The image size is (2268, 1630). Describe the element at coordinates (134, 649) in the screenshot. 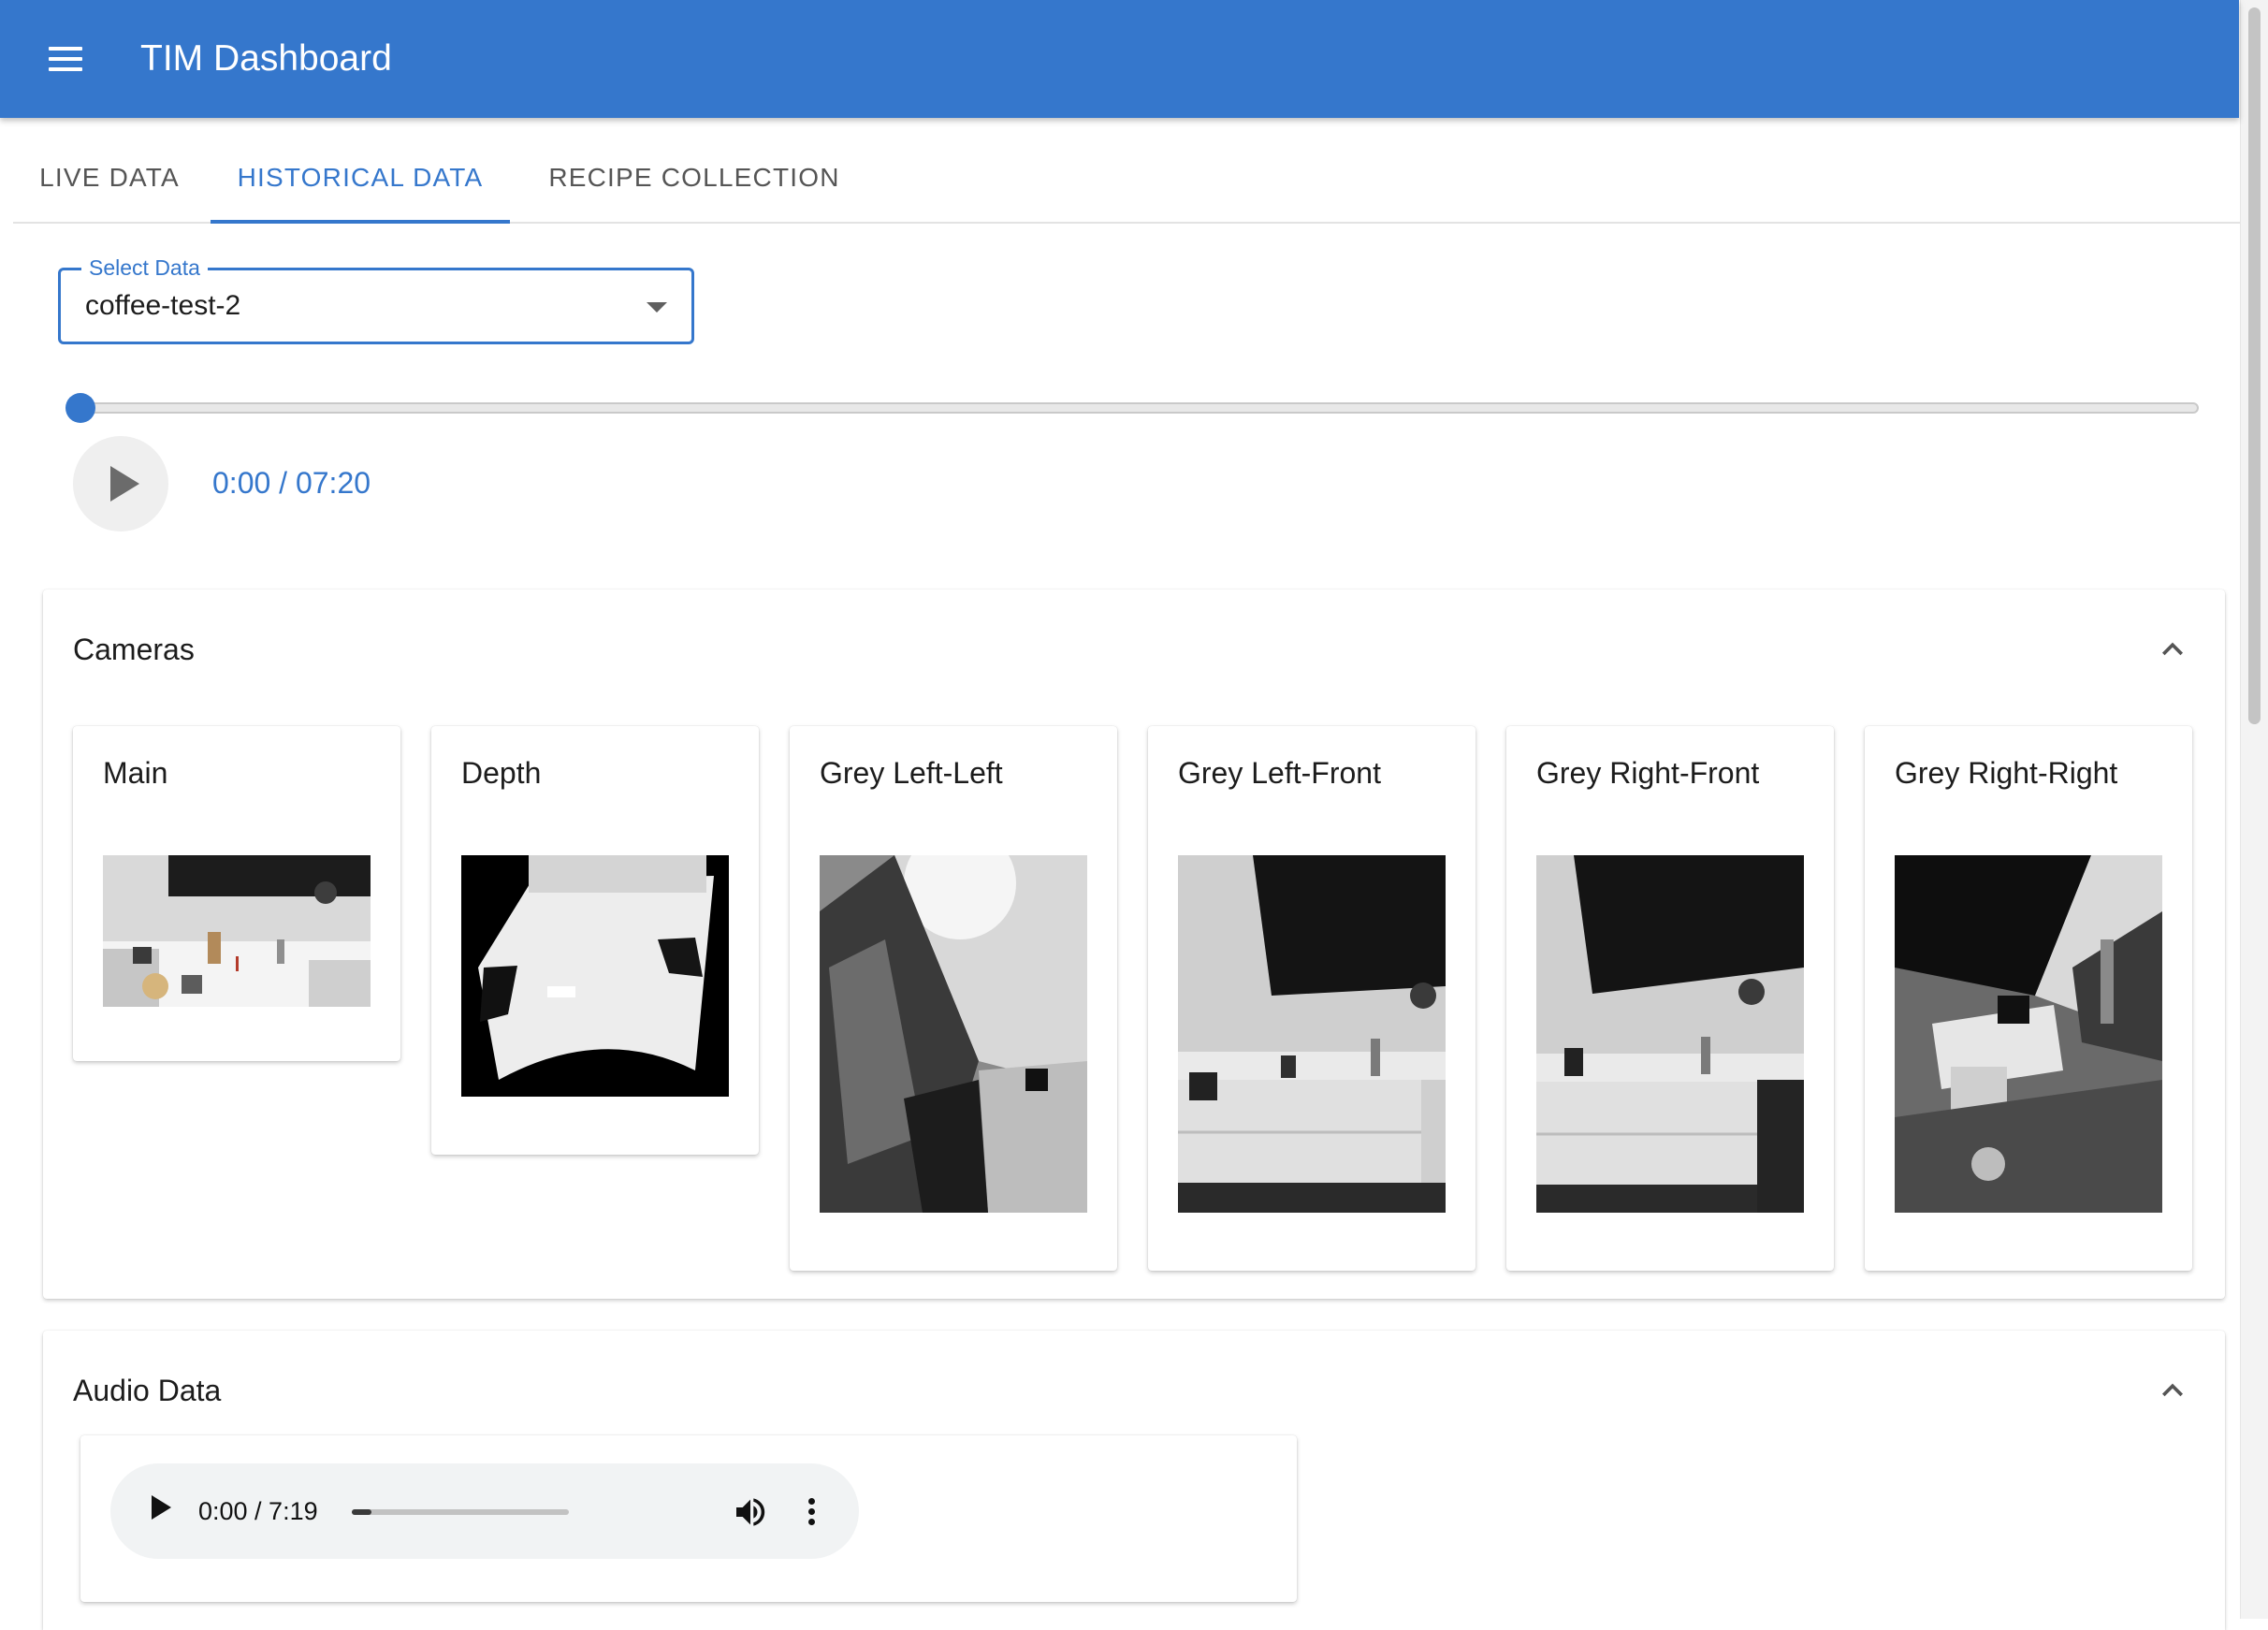

I see `cameras-title: Cameras` at that location.